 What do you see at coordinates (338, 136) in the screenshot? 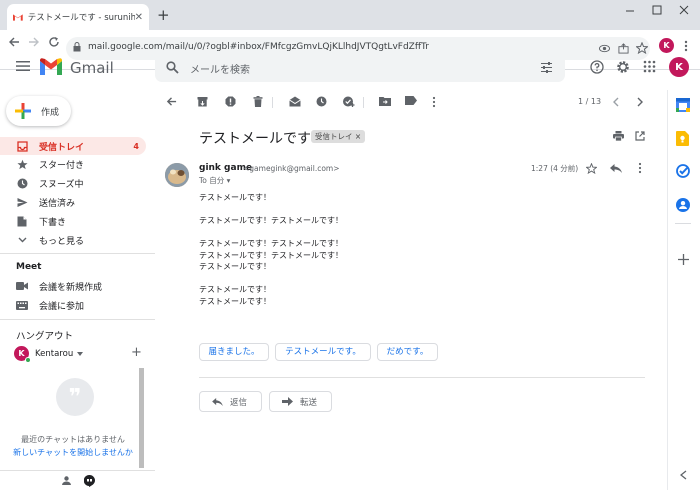
I see `inbox-label-chip: 受信トレイ ×` at bounding box center [338, 136].